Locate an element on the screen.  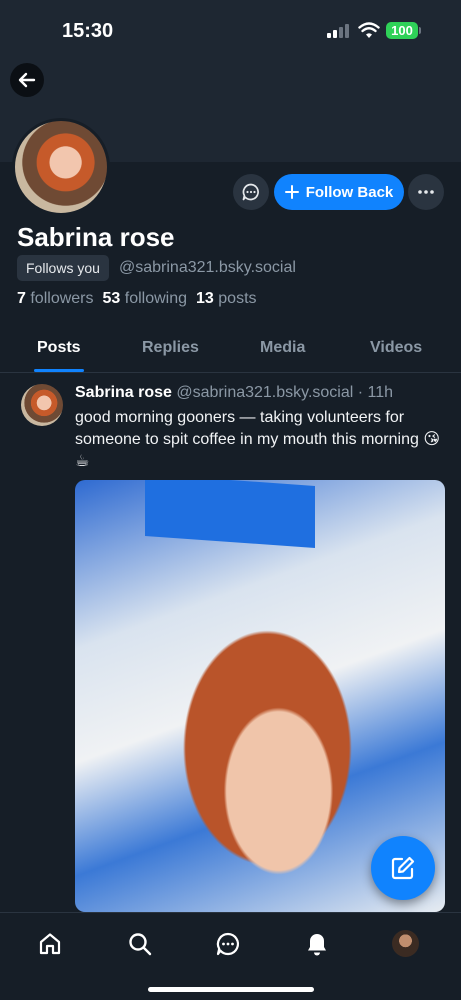
profile-handle: @sabrina321.bsky.social is located at coordinates (207, 267).